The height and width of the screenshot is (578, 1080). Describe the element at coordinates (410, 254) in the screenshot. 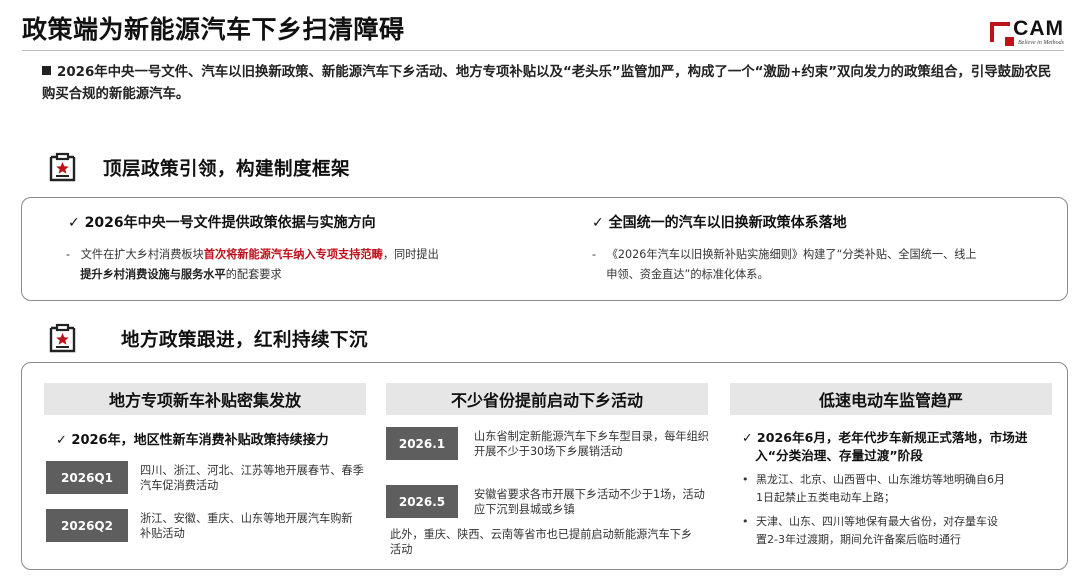

I see `left-text-b: ，同时提出` at that location.